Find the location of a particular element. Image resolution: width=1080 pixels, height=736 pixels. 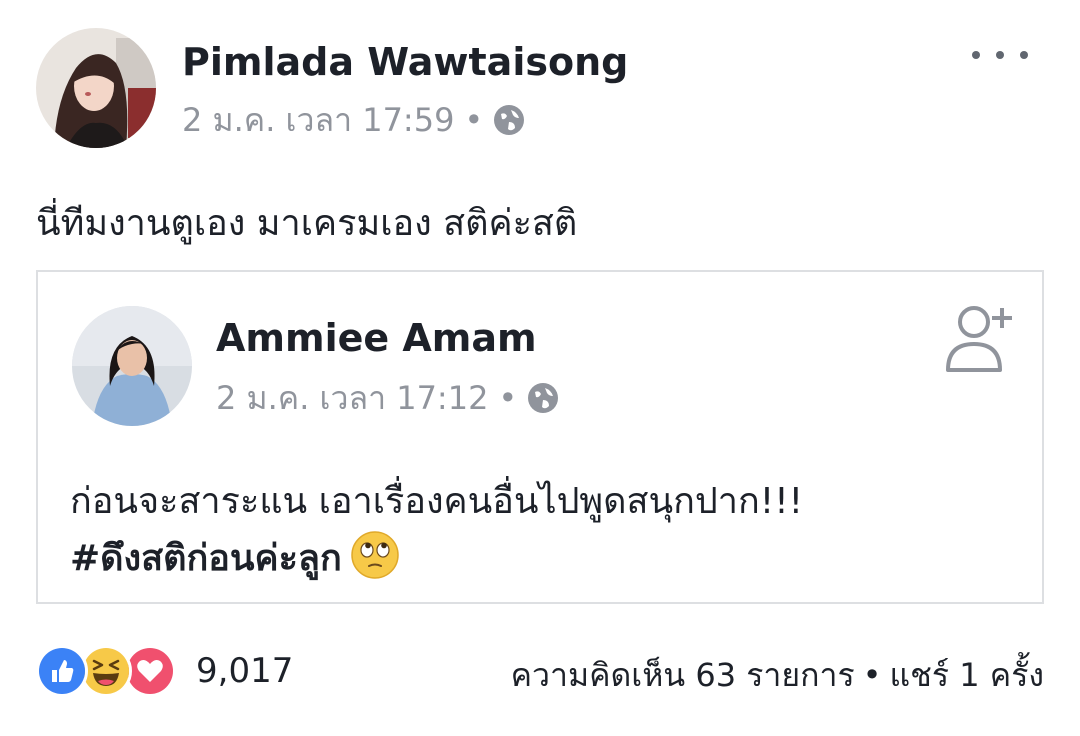

shared-author-avatar is located at coordinates (132, 366).